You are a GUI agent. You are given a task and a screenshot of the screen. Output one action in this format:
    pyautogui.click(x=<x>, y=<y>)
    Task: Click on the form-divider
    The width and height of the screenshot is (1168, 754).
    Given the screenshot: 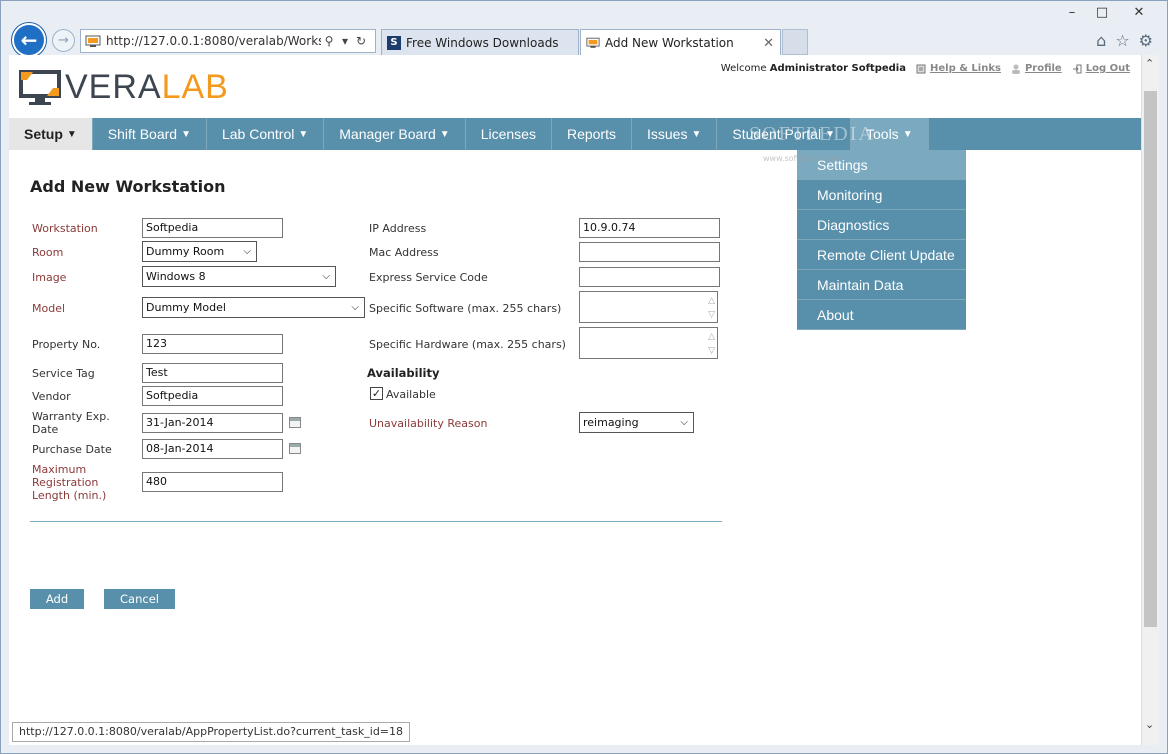 What is the action you would take?
    pyautogui.click(x=376, y=521)
    